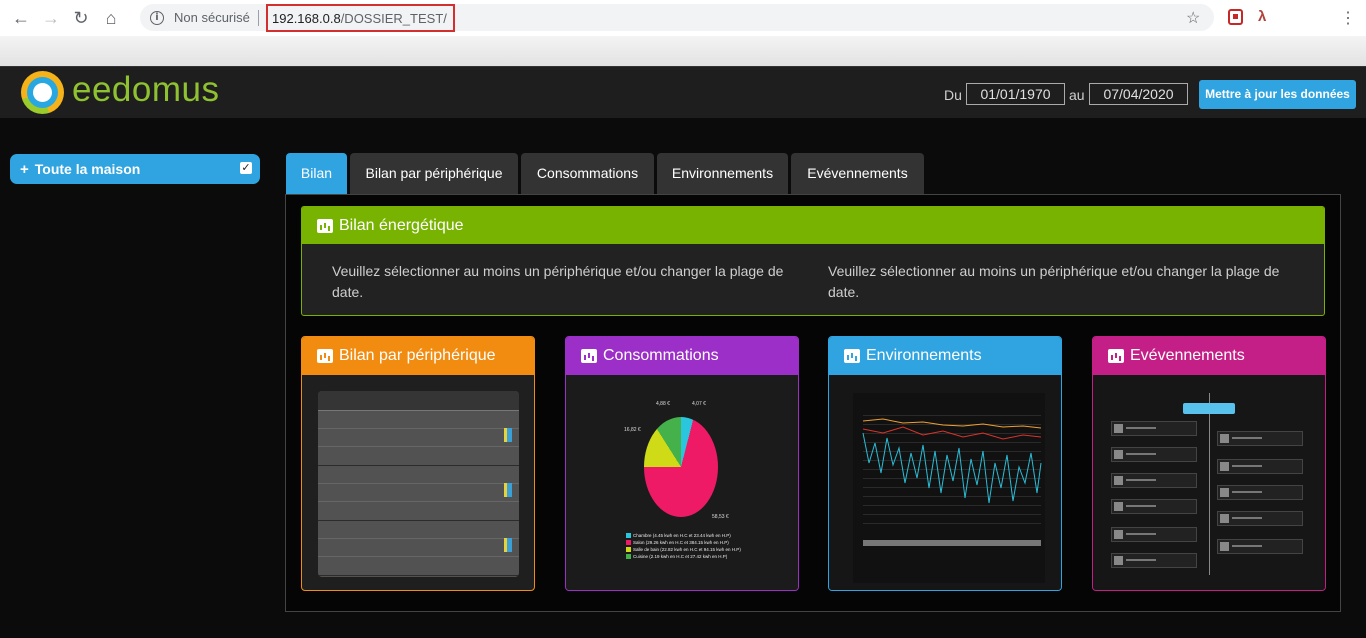 The height and width of the screenshot is (638, 1366). What do you see at coordinates (683, 51) in the screenshot?
I see `bookmarks-bar` at bounding box center [683, 51].